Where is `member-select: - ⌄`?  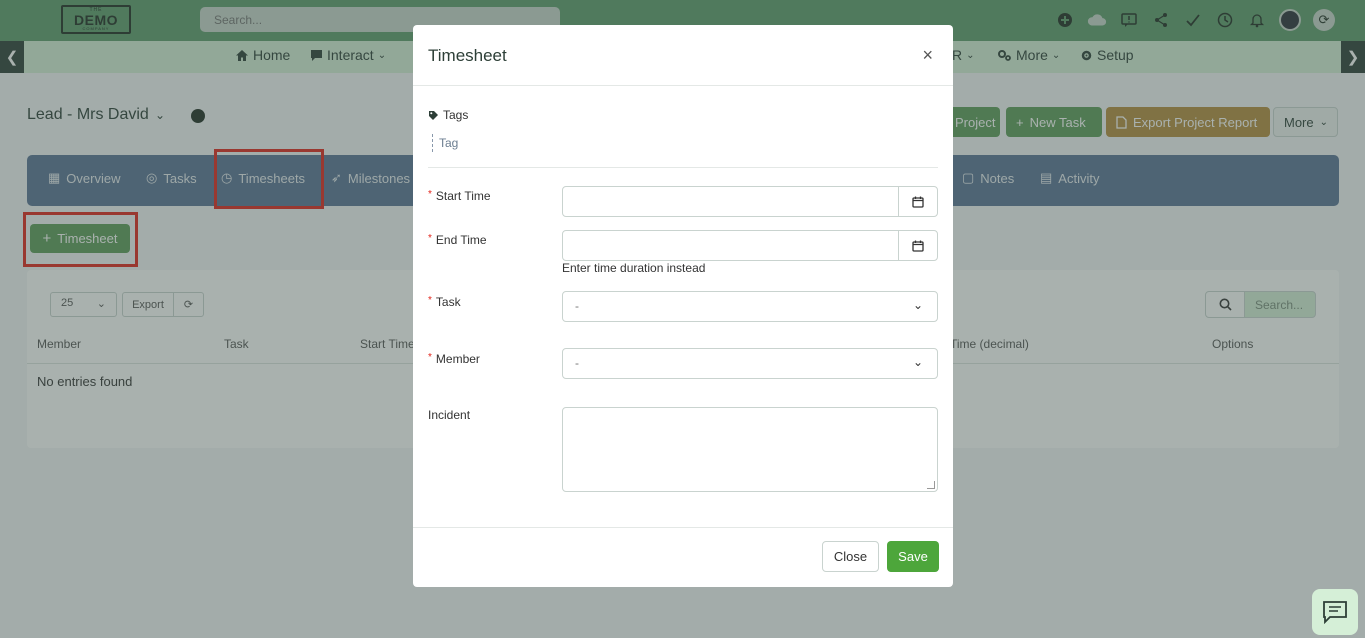 member-select: - ⌄ is located at coordinates (750, 363).